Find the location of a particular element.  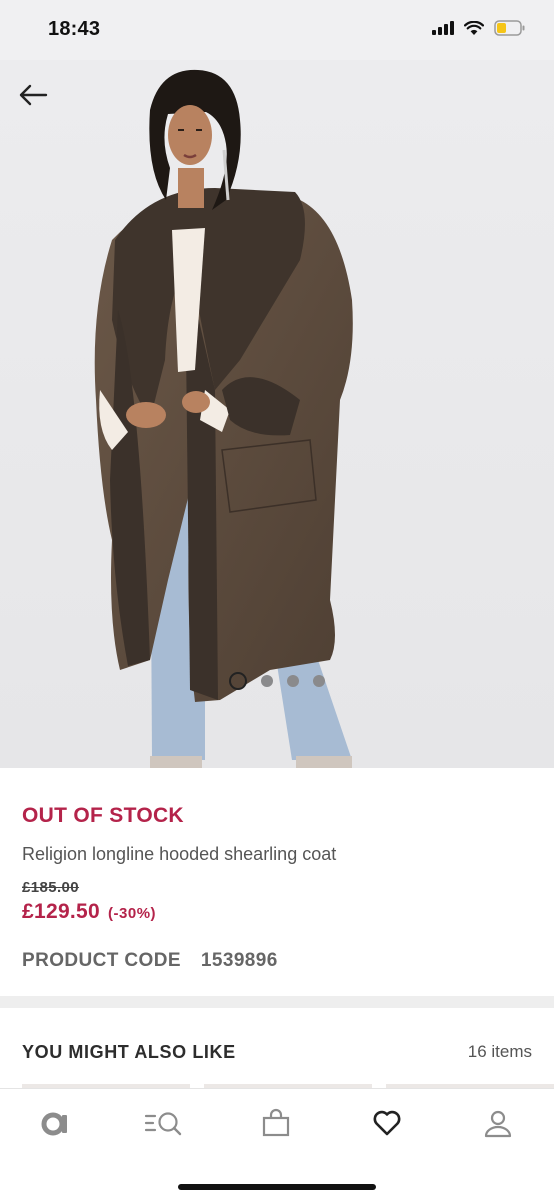

tab-search is located at coordinates (163, 1123).